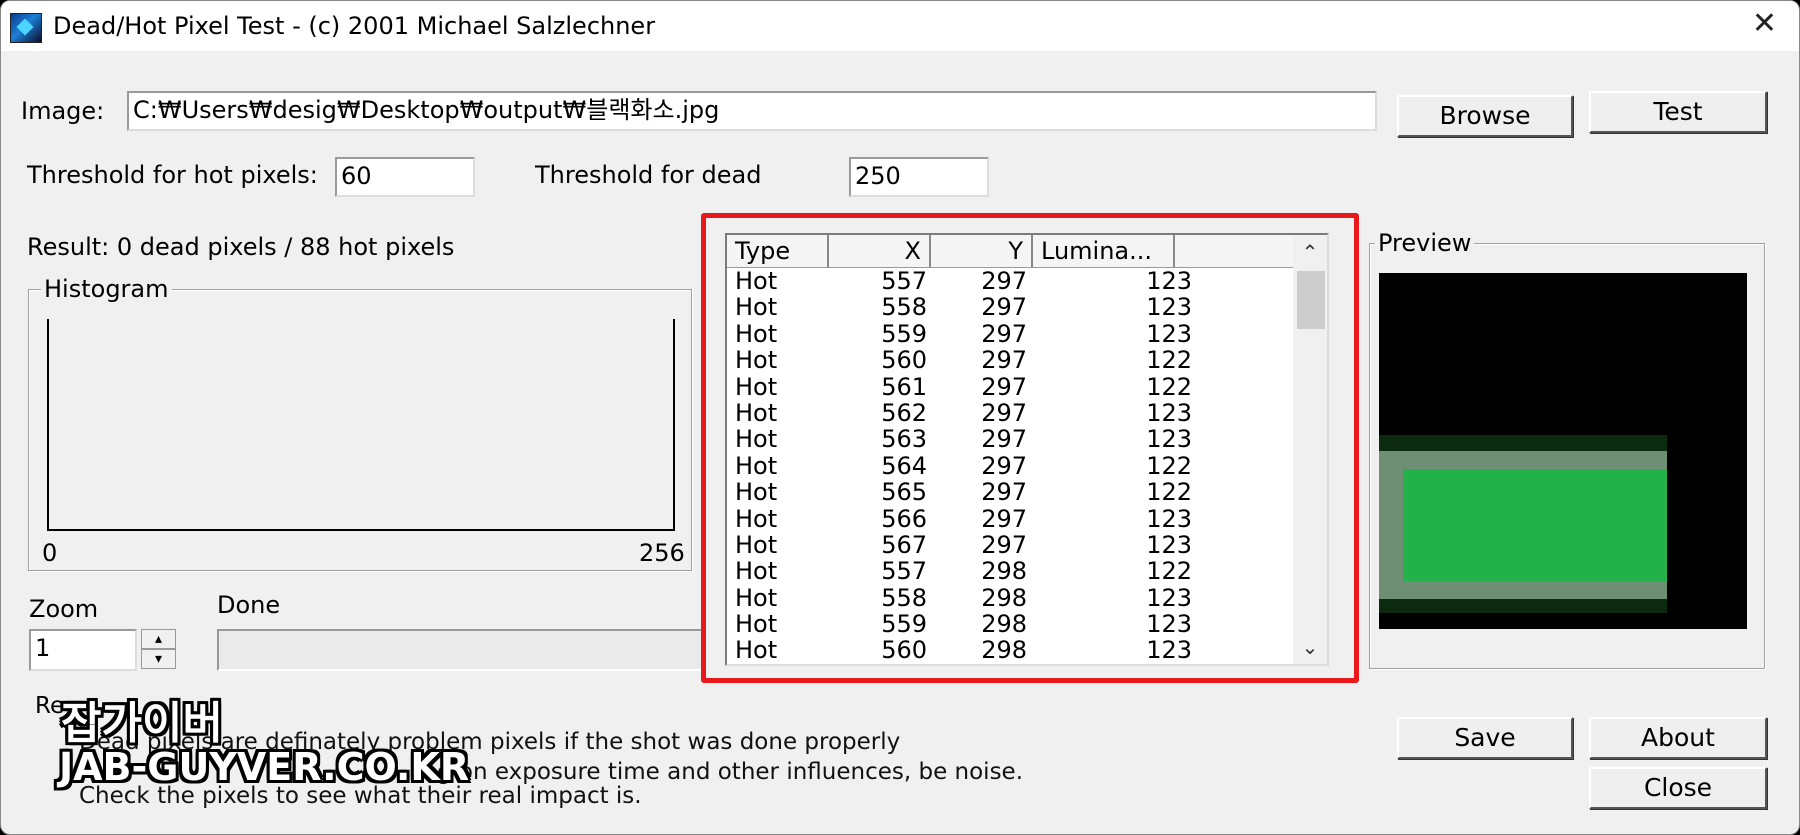 The width and height of the screenshot is (1800, 835). I want to click on zoom-input: 1, so click(83, 650).